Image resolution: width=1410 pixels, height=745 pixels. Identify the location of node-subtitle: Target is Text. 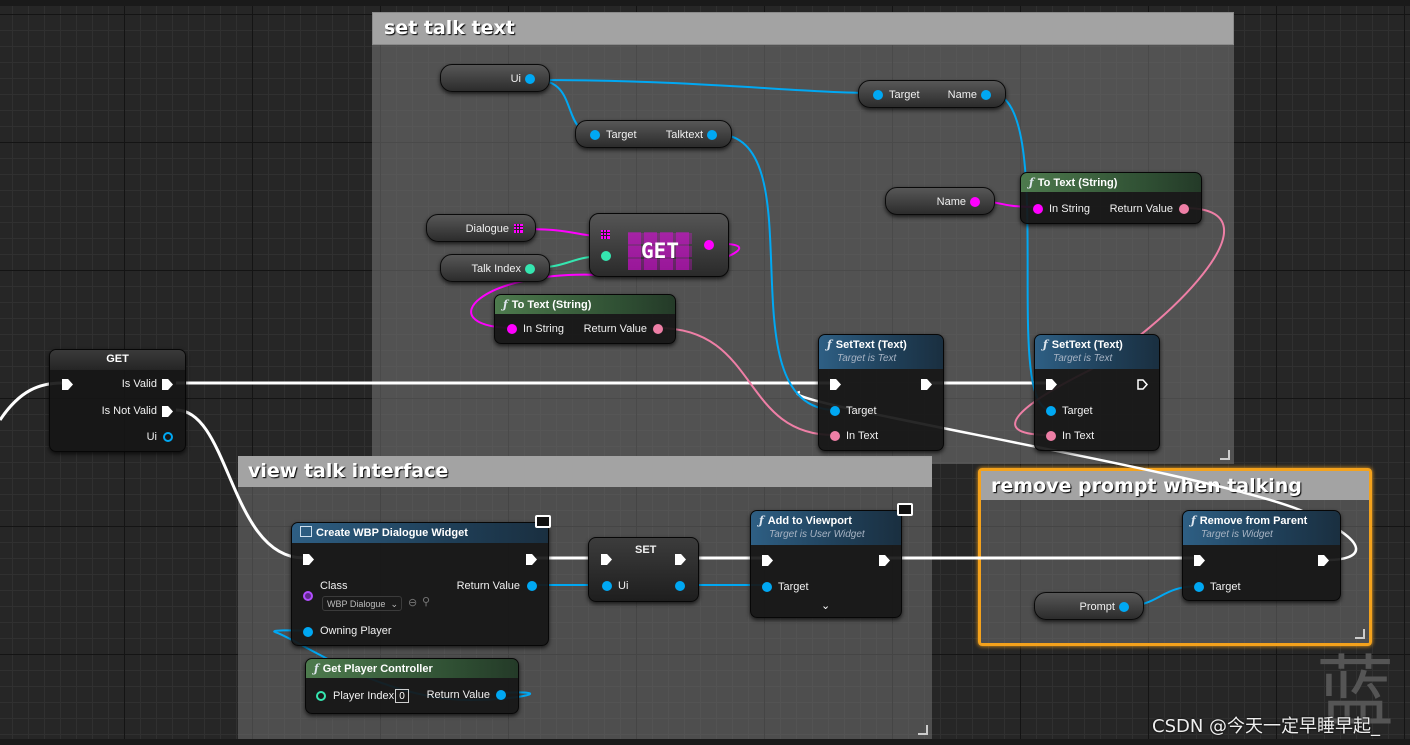
(867, 358).